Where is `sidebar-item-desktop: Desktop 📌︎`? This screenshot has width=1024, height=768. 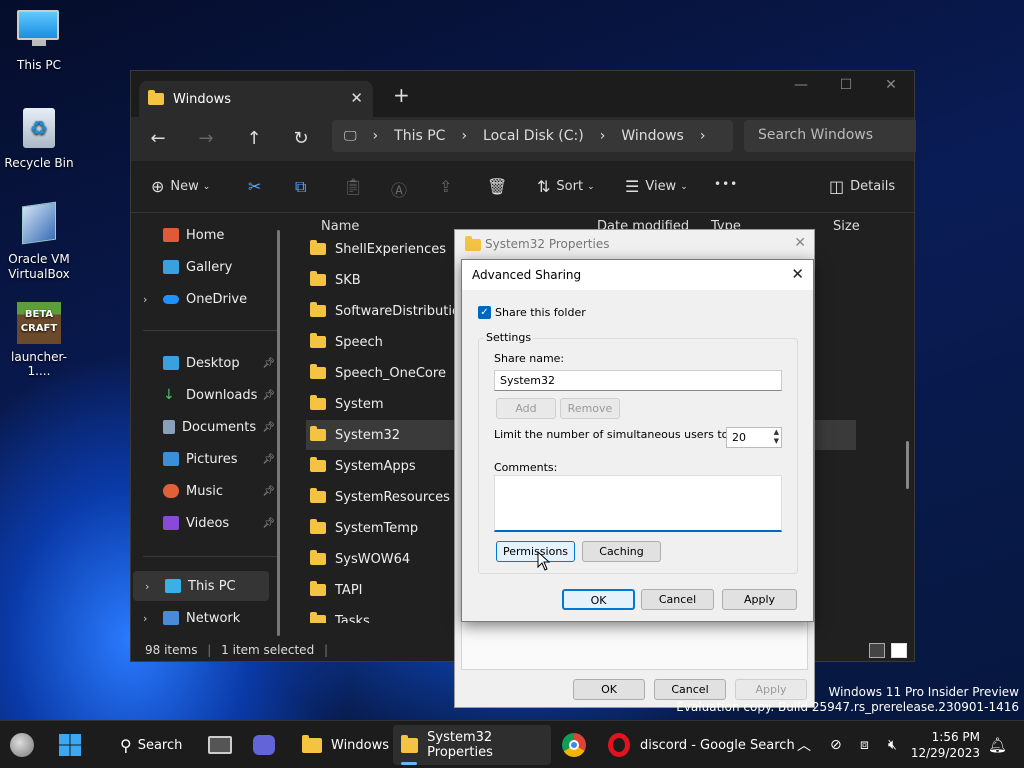 sidebar-item-desktop: Desktop 📌︎ is located at coordinates (206, 363).